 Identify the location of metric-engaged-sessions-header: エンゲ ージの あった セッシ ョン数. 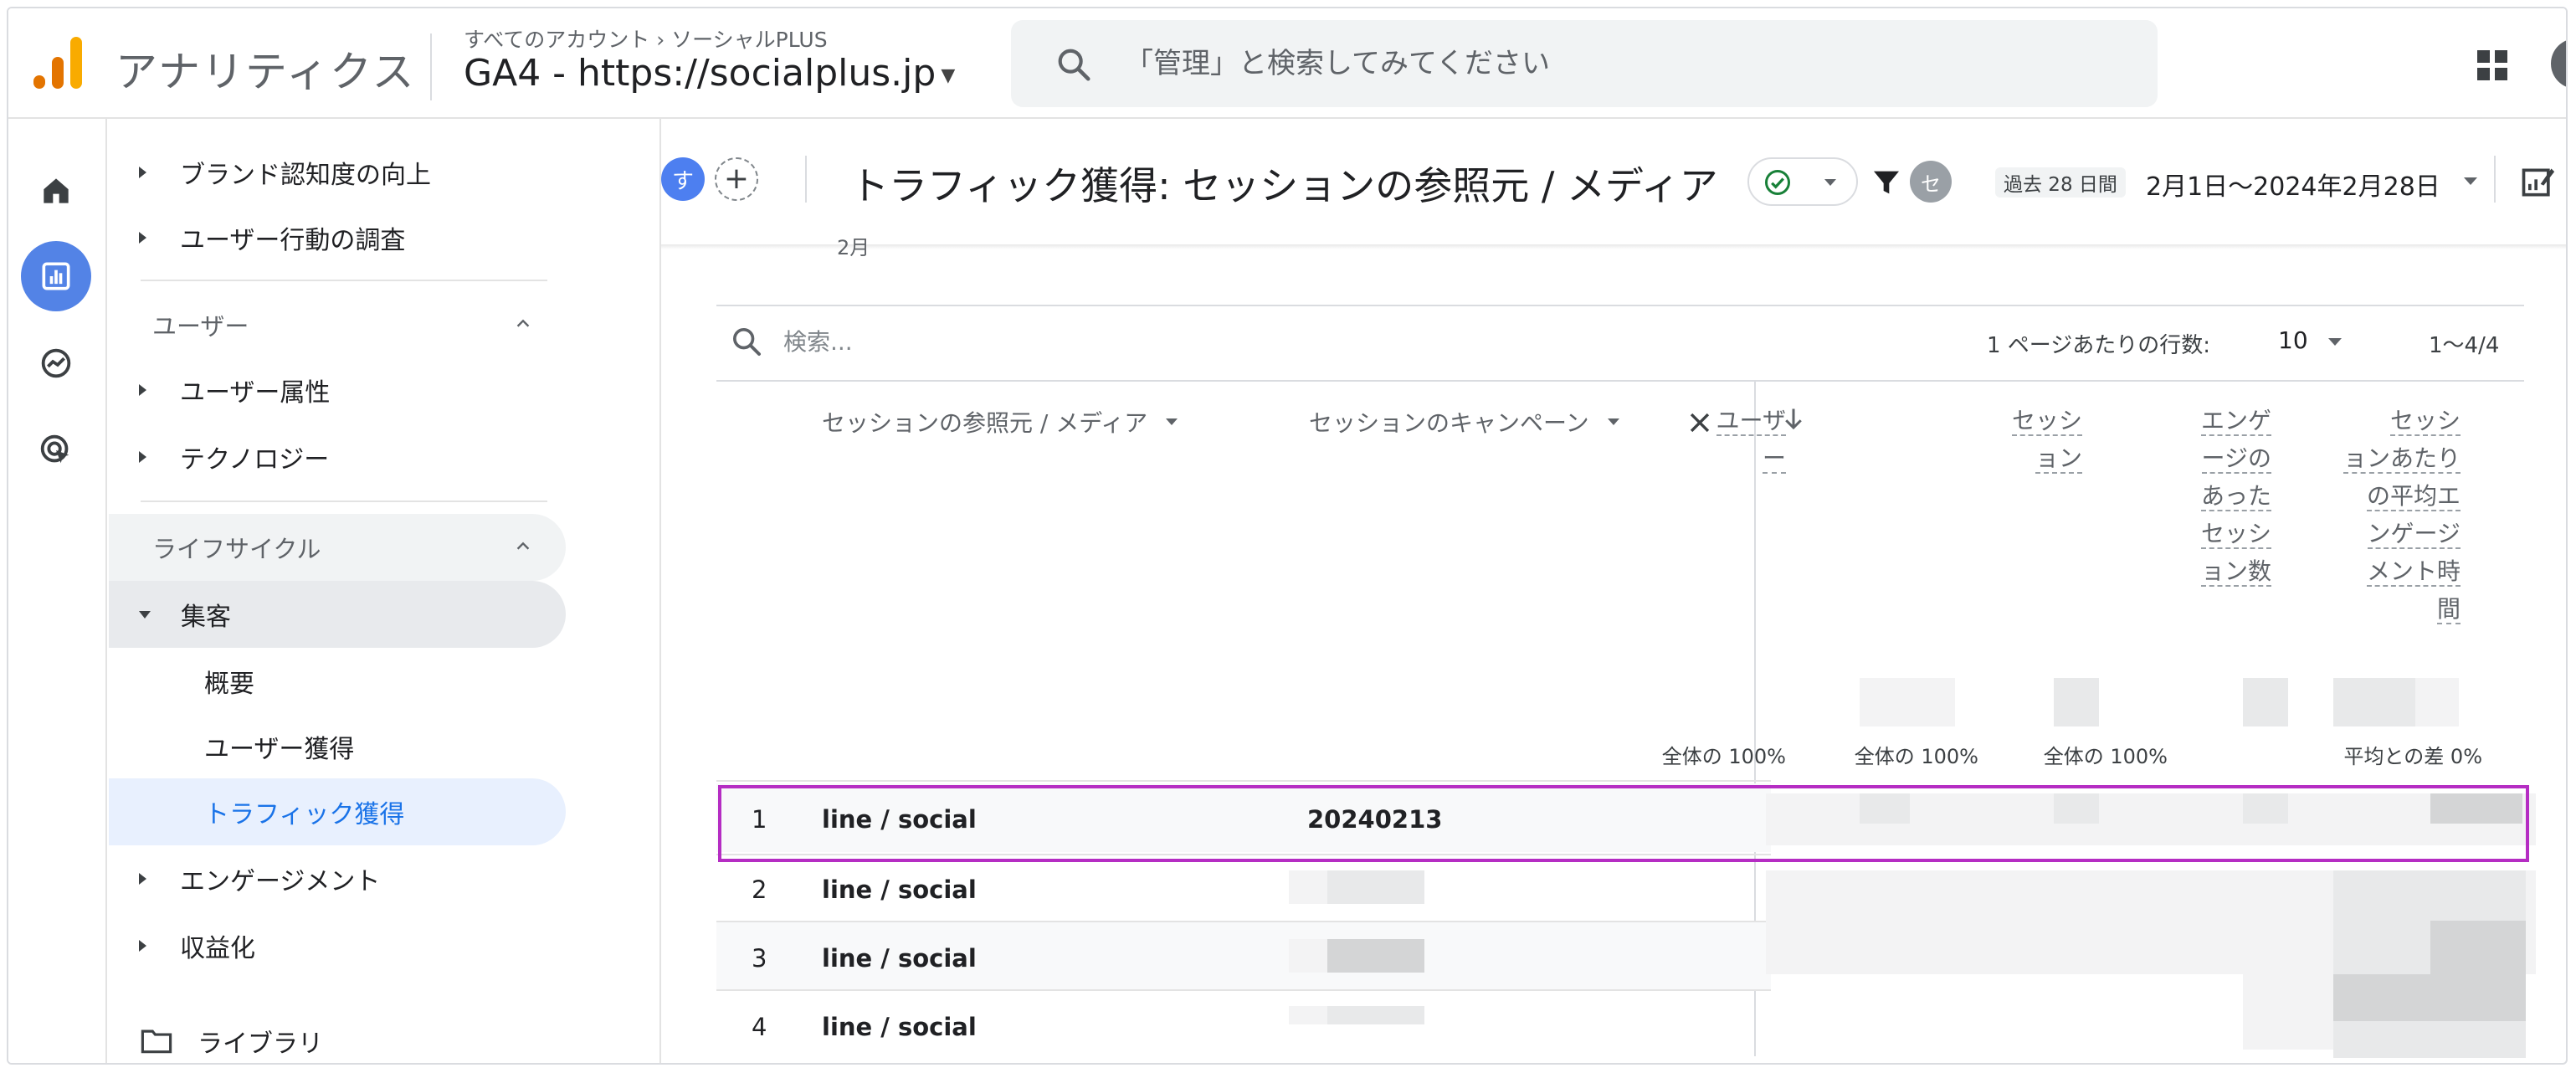
(2235, 496).